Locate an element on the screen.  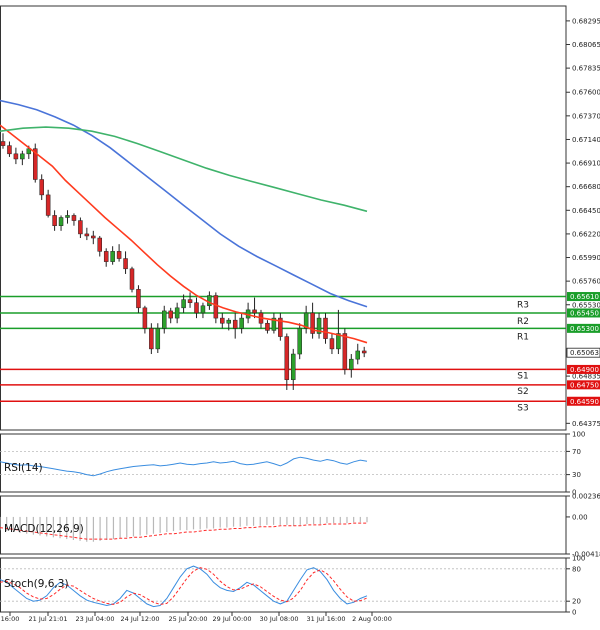
price-axis-label: 0.67835 is located at coordinates (586, 69).